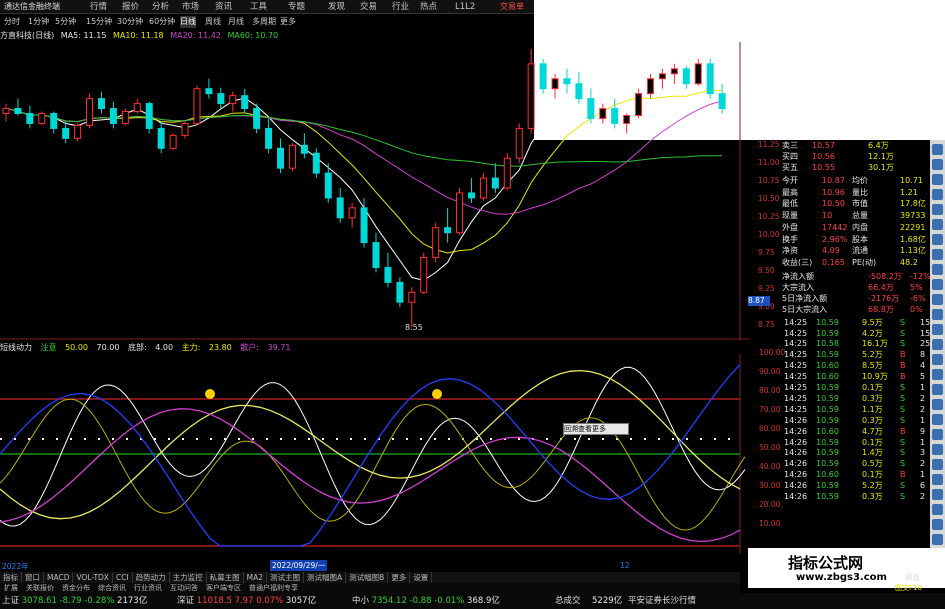 The width and height of the screenshot is (945, 609). What do you see at coordinates (273, 588) in the screenshot?
I see `extra-tab: 普通户福利专享` at bounding box center [273, 588].